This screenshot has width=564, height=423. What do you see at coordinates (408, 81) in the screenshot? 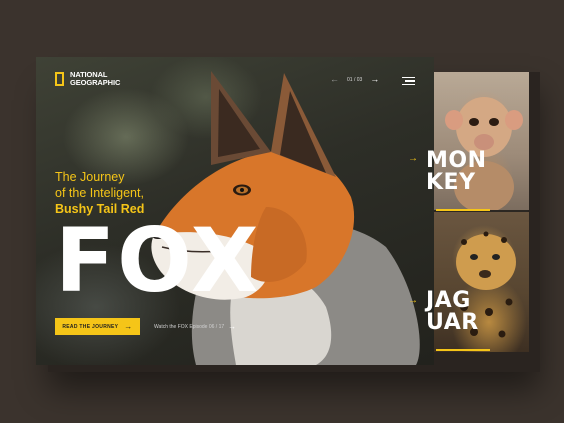
I see `hamburger-menu-icon` at bounding box center [408, 81].